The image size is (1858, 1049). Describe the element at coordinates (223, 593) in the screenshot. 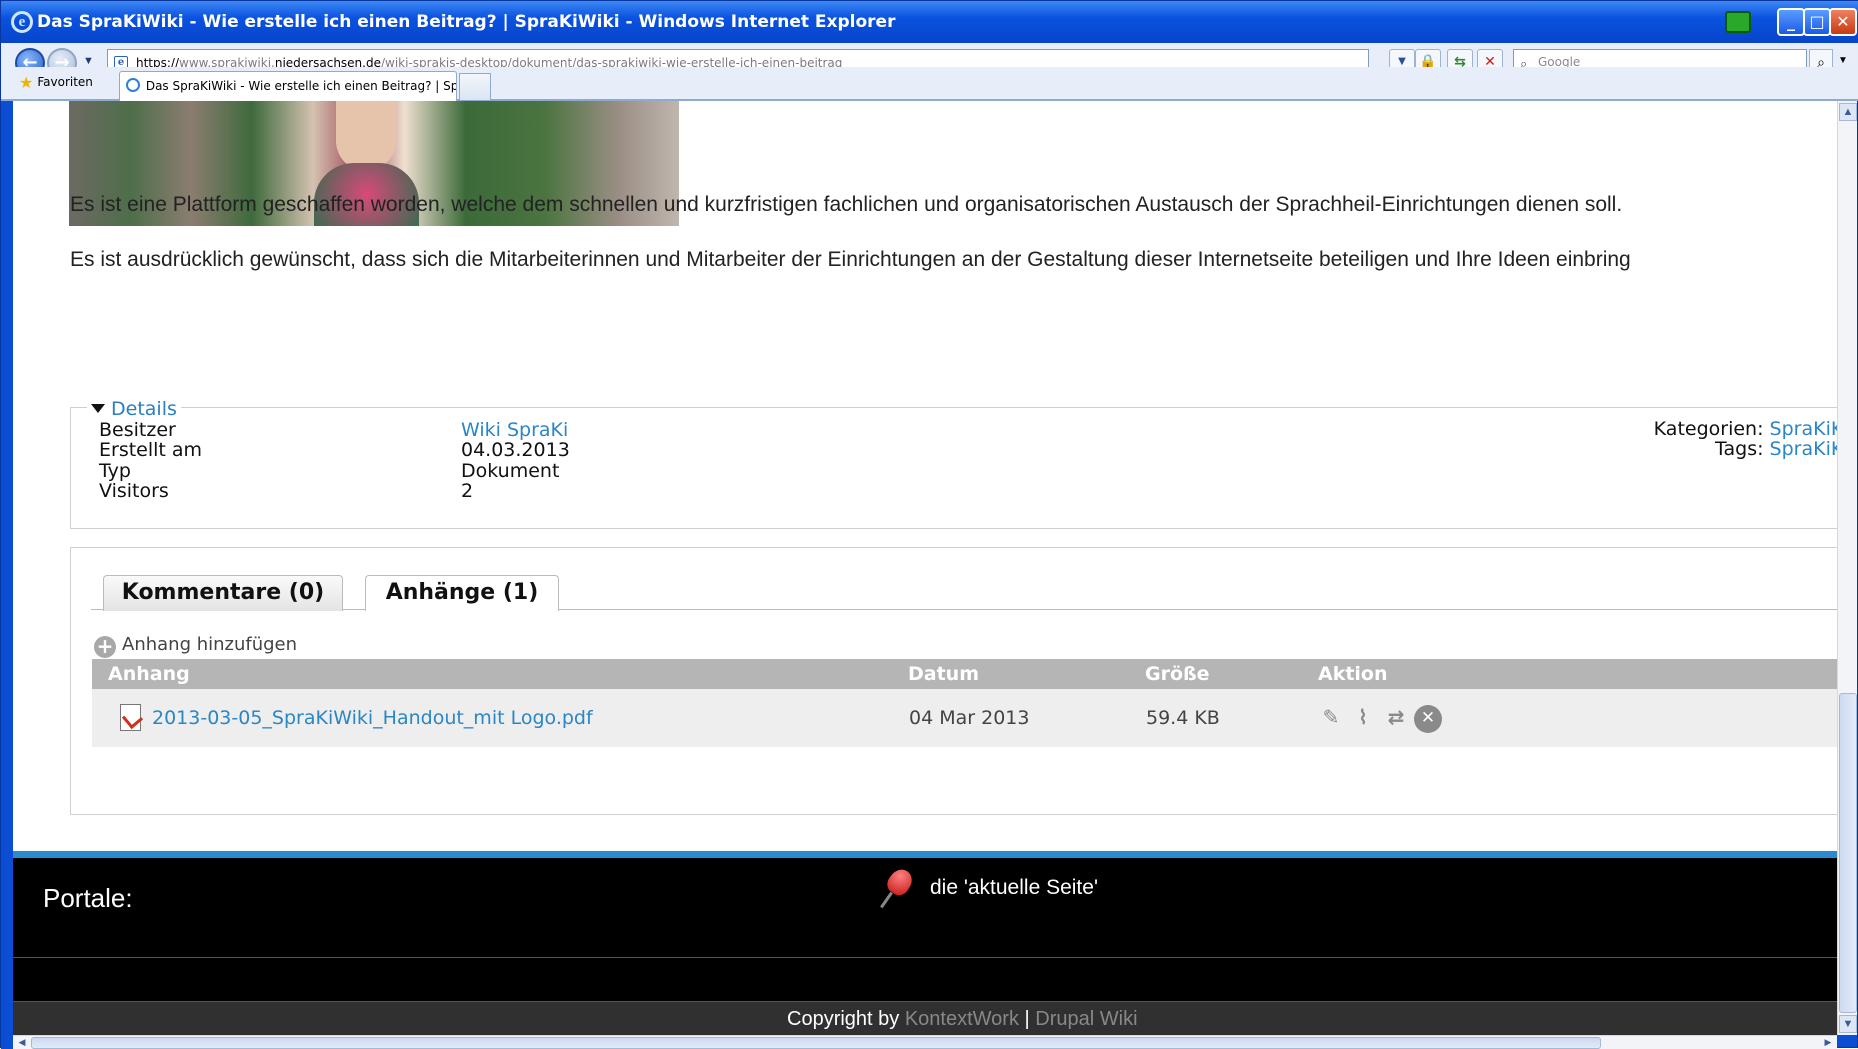

I see `tab-comments: Kommentare (0)` at that location.